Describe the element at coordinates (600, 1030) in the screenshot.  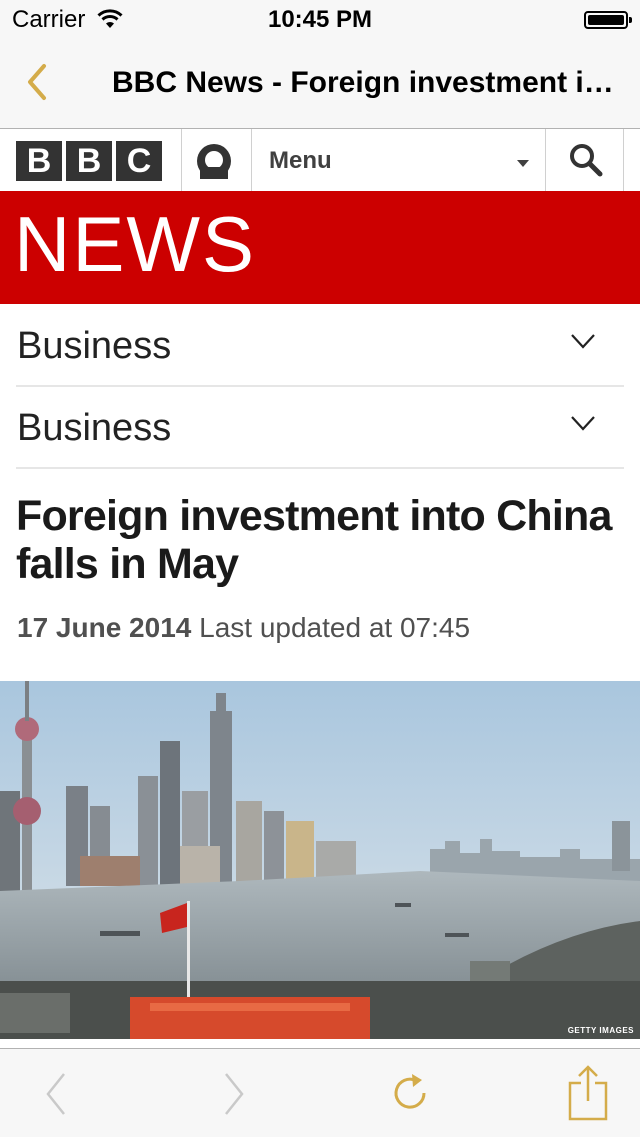
I see `image-credit: GETTY IMAGES` at that location.